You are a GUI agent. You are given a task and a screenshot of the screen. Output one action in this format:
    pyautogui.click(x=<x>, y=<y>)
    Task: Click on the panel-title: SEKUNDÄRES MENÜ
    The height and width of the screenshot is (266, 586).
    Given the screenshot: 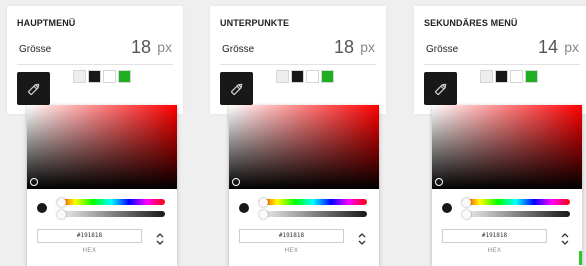 What is the action you would take?
    pyautogui.click(x=471, y=23)
    